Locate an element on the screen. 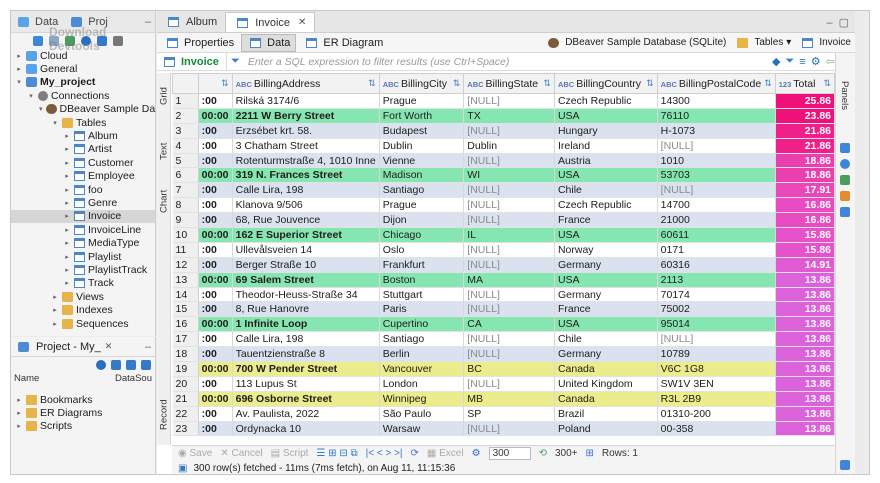 This screenshot has width=880, height=483. billing-address-cell: 1 Infinite Loop is located at coordinates (306, 324).